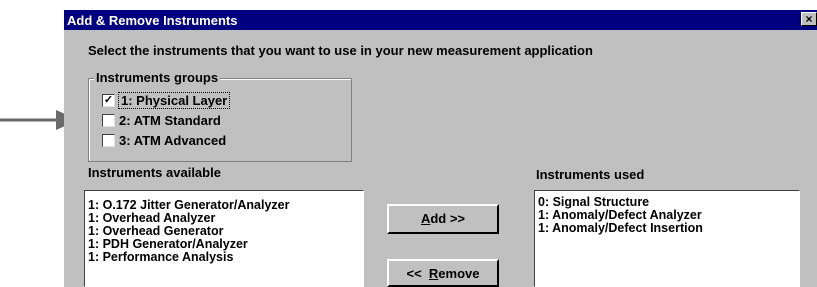 Image resolution: width=817 pixels, height=287 pixels. What do you see at coordinates (108, 100) in the screenshot?
I see `checkbox-checked-icon: ✓` at bounding box center [108, 100].